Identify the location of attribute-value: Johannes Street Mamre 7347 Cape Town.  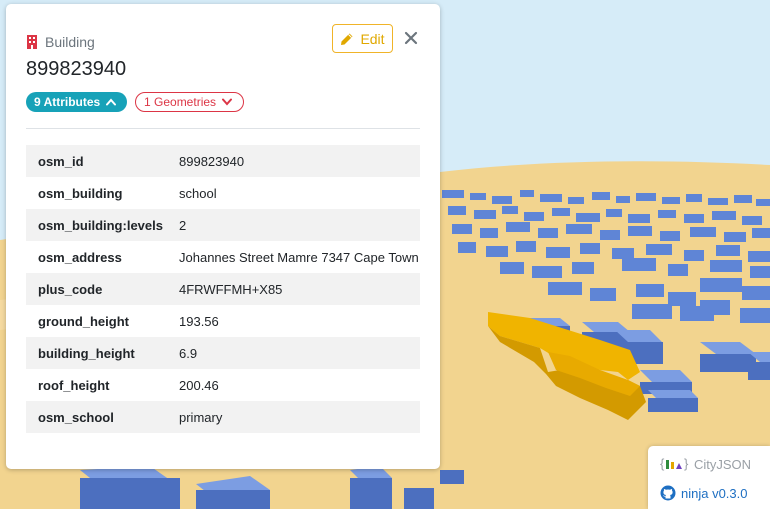
(299, 257).